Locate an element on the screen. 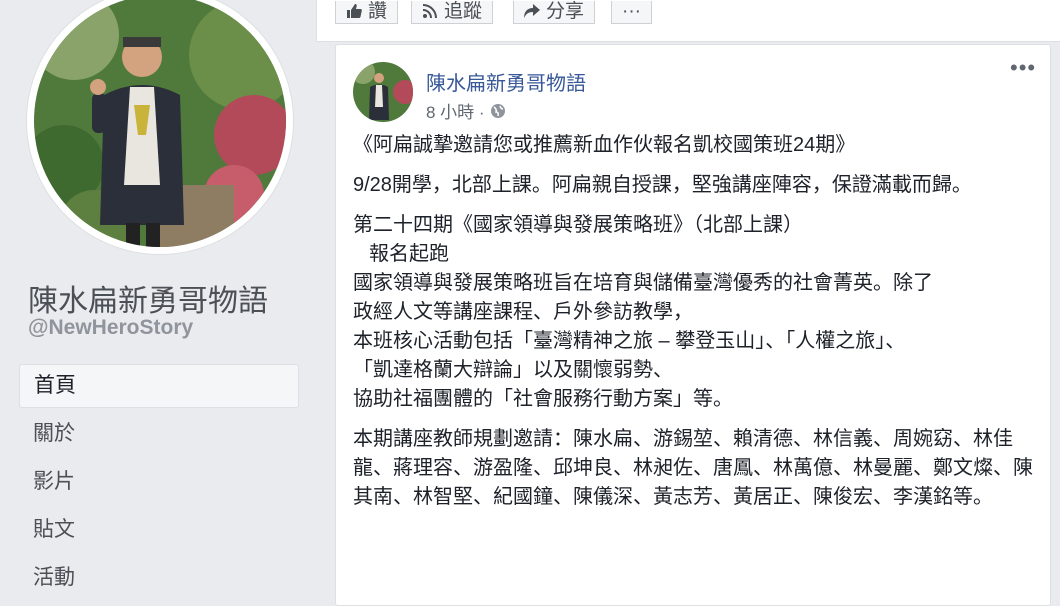 The image size is (1060, 606). post-intro: 9/28開學，北部上課。阿扁親自授課，堅強講座陣容，保證滿載而歸。 is located at coordinates (662, 185).